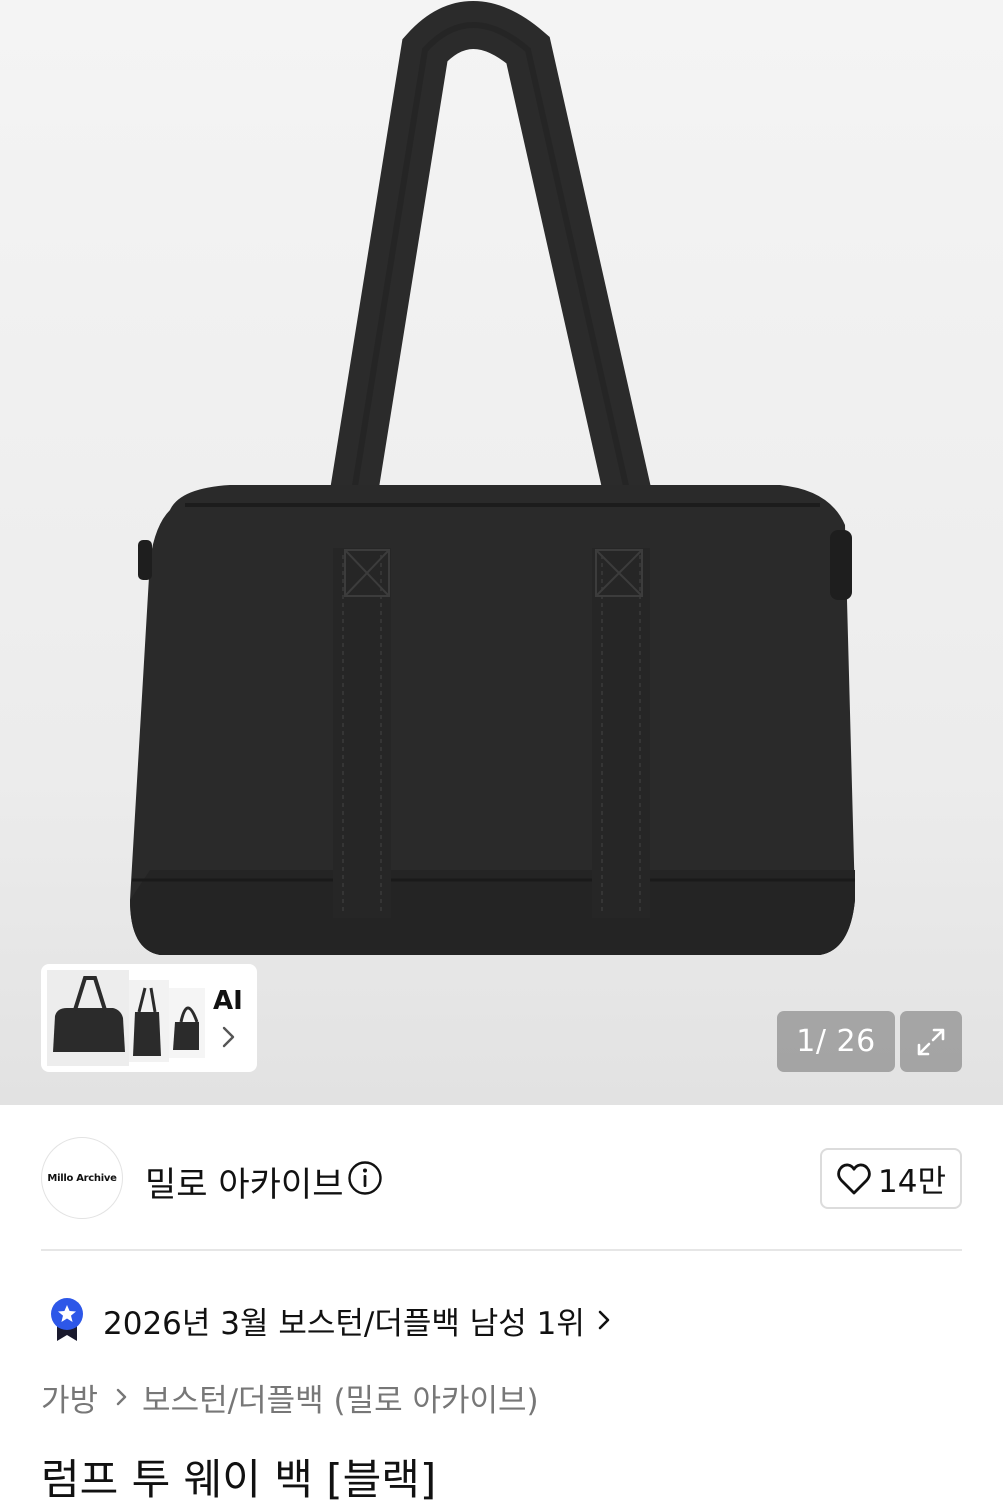 Image resolution: width=1003 pixels, height=1507 pixels. Describe the element at coordinates (501, 1250) in the screenshot. I see `divider` at that location.